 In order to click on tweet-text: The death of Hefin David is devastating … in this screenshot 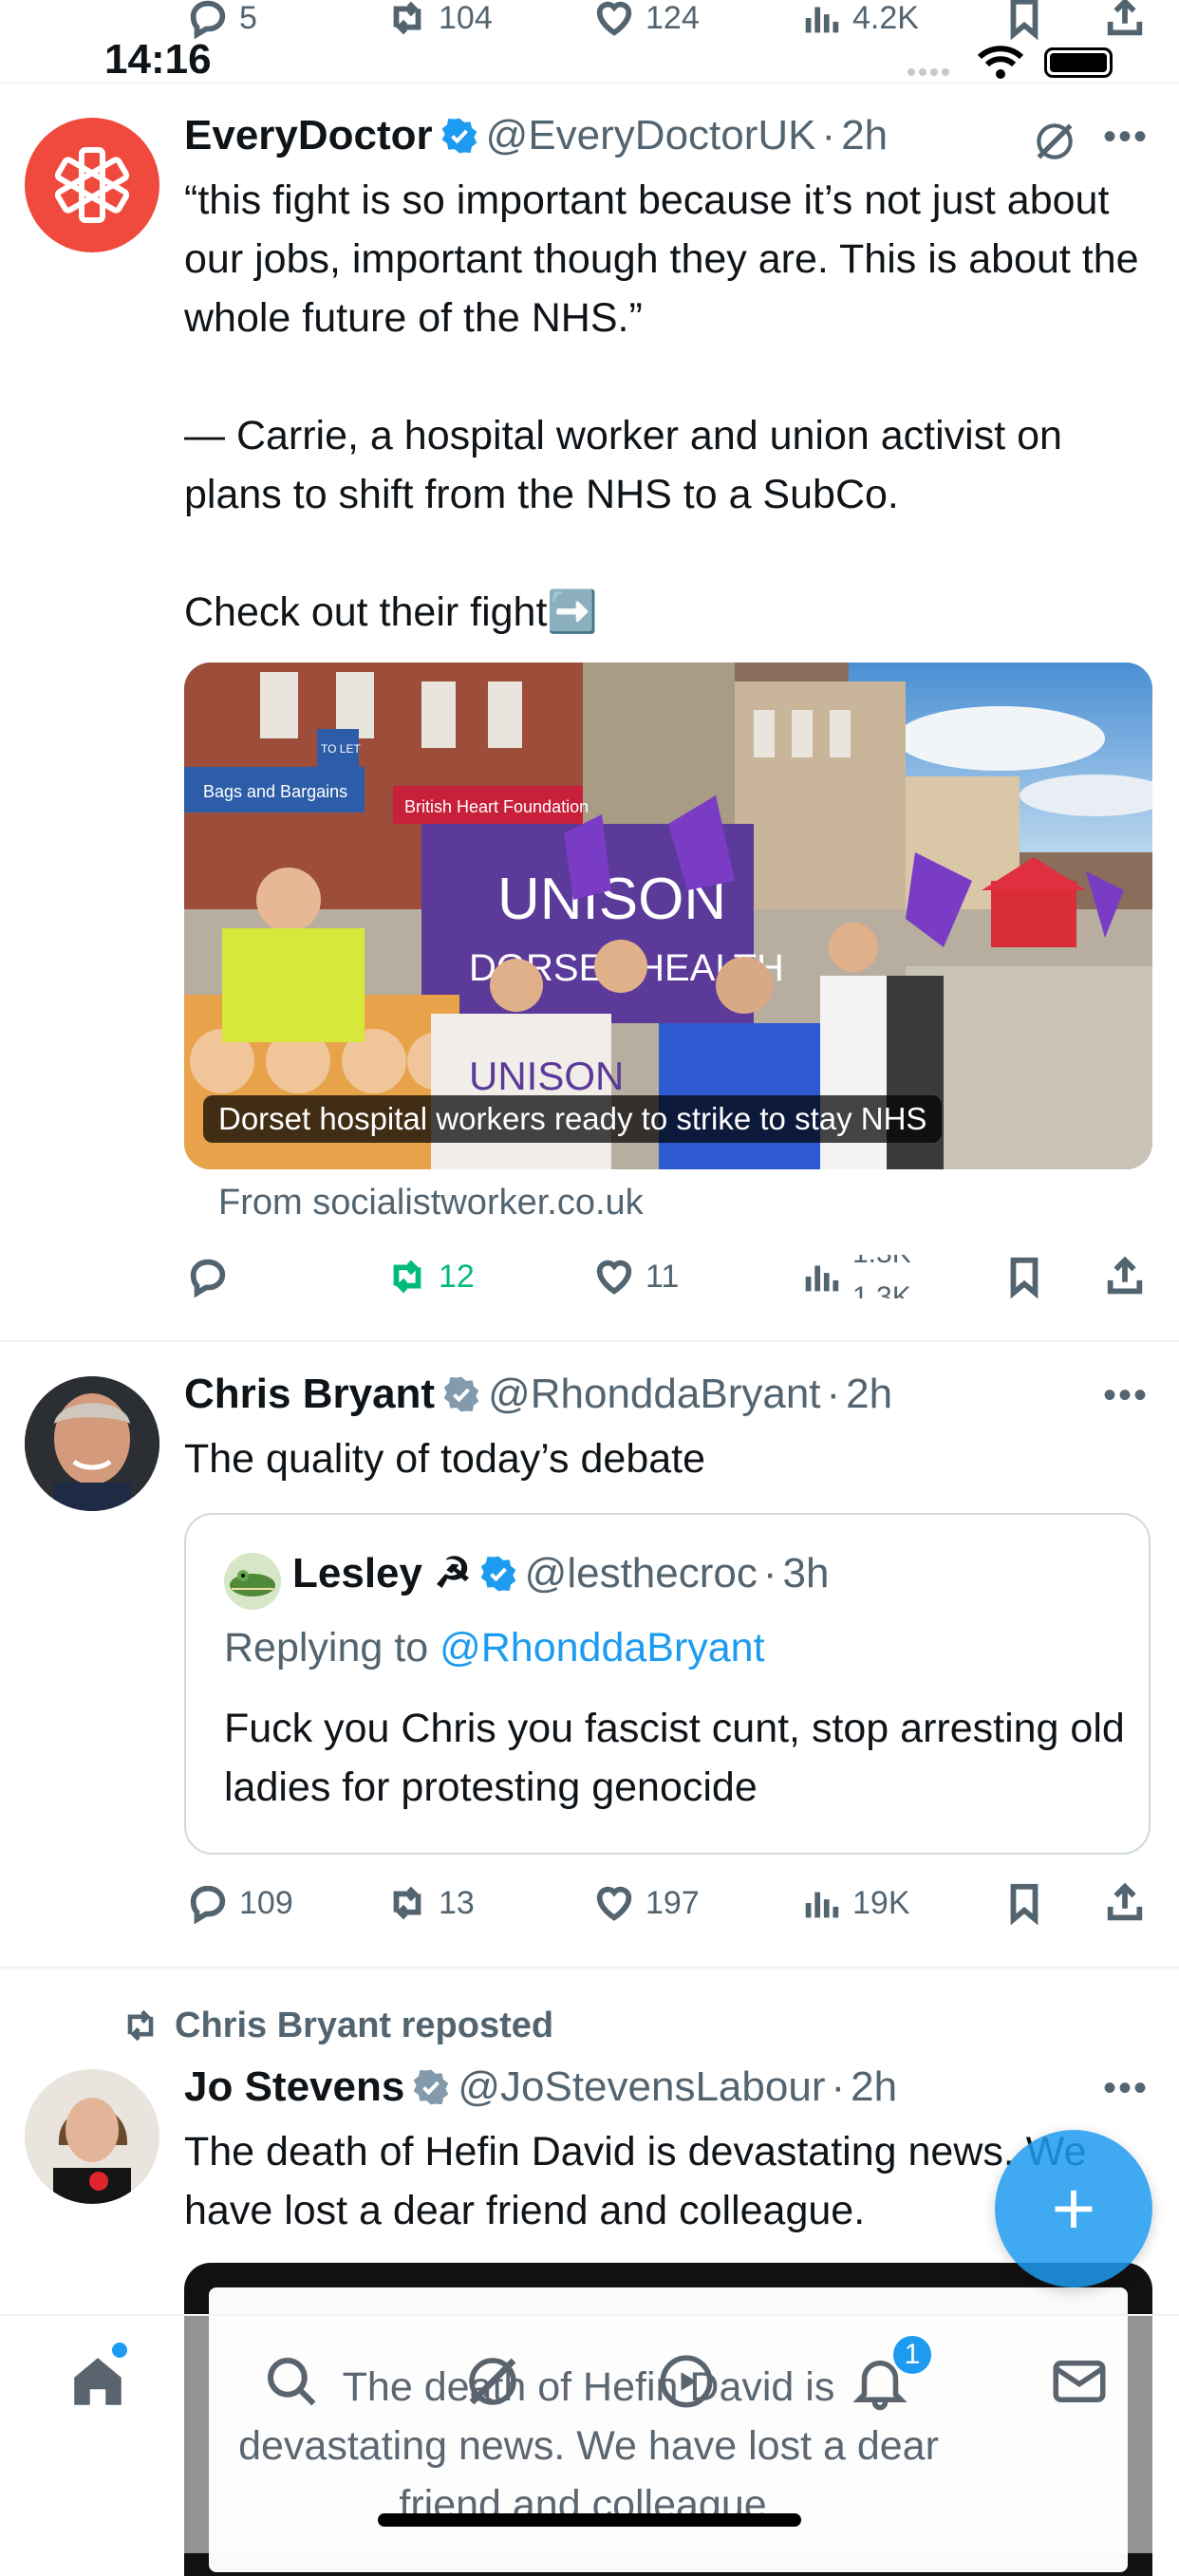, I will do `click(635, 2181)`.